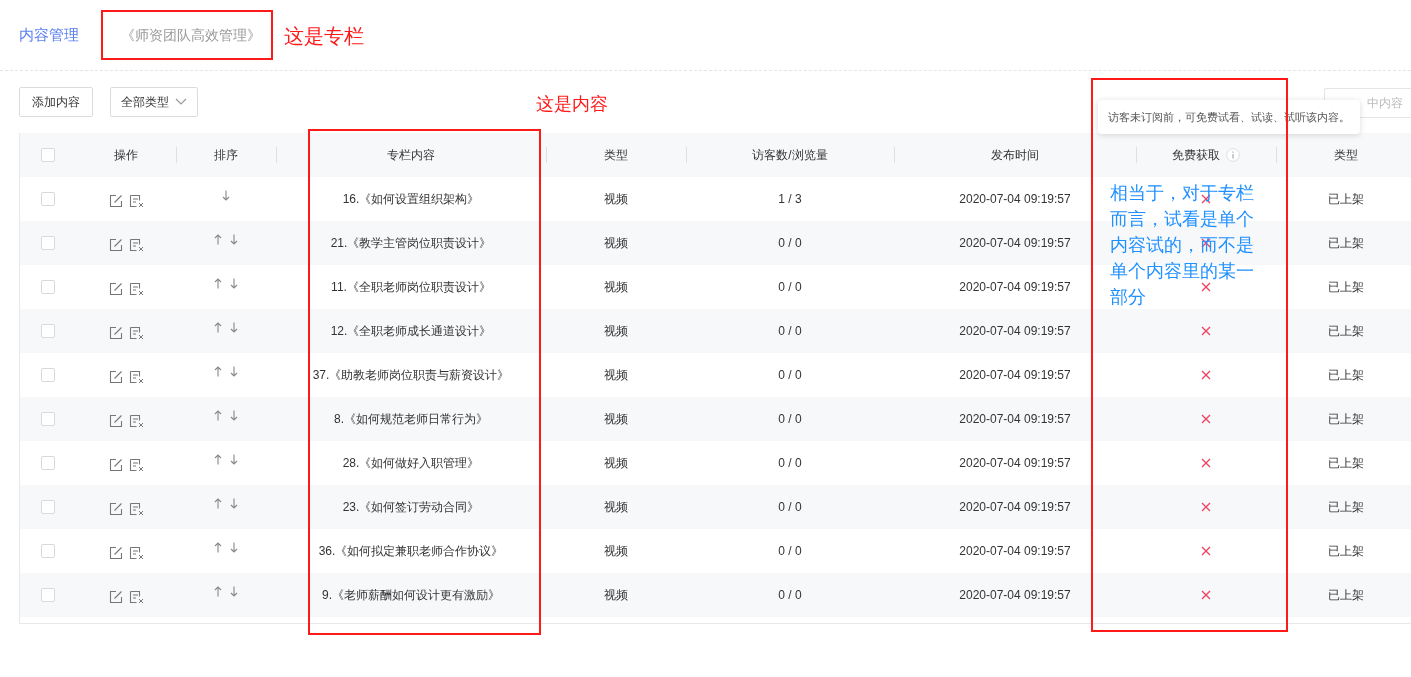  What do you see at coordinates (226, 155) in the screenshot?
I see `column-header: 排序` at bounding box center [226, 155].